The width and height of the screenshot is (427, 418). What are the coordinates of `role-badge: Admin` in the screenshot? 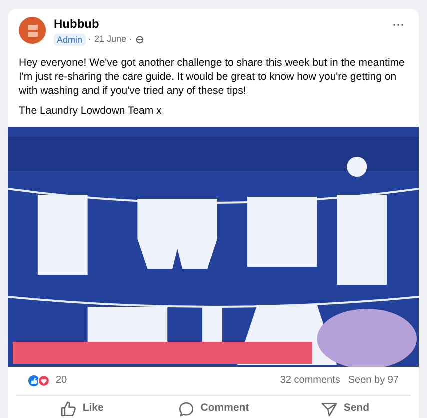 It's located at (70, 40).